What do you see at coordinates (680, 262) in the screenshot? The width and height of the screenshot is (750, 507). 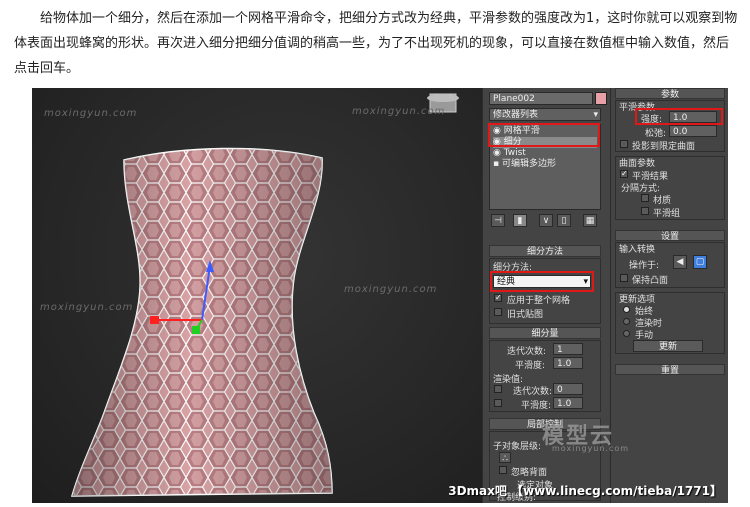 I see `triangle-mode-icon: ◀` at bounding box center [680, 262].